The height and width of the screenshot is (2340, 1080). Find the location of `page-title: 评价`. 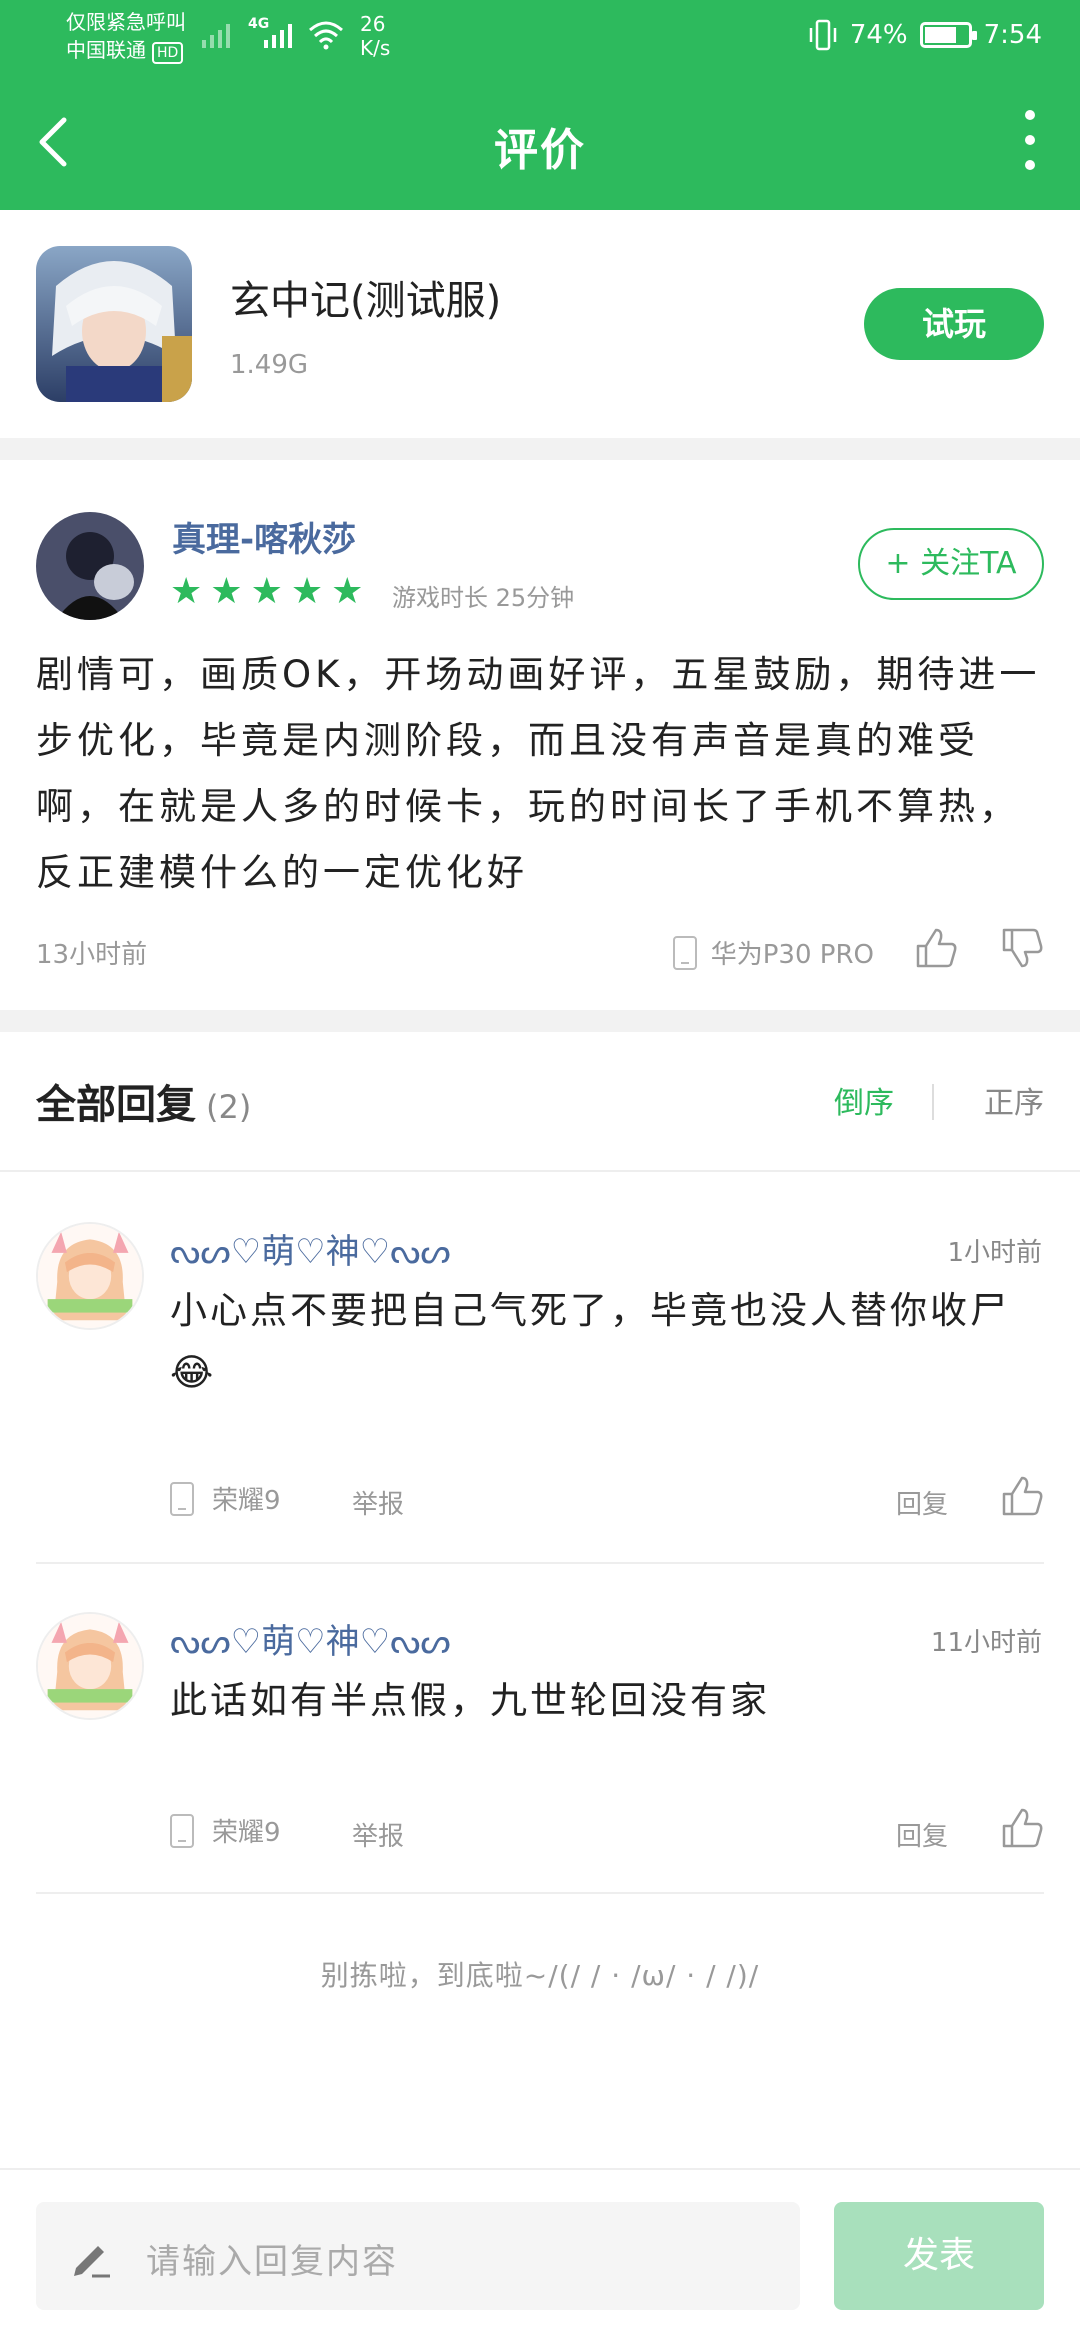

page-title: 评价 is located at coordinates (540, 150).